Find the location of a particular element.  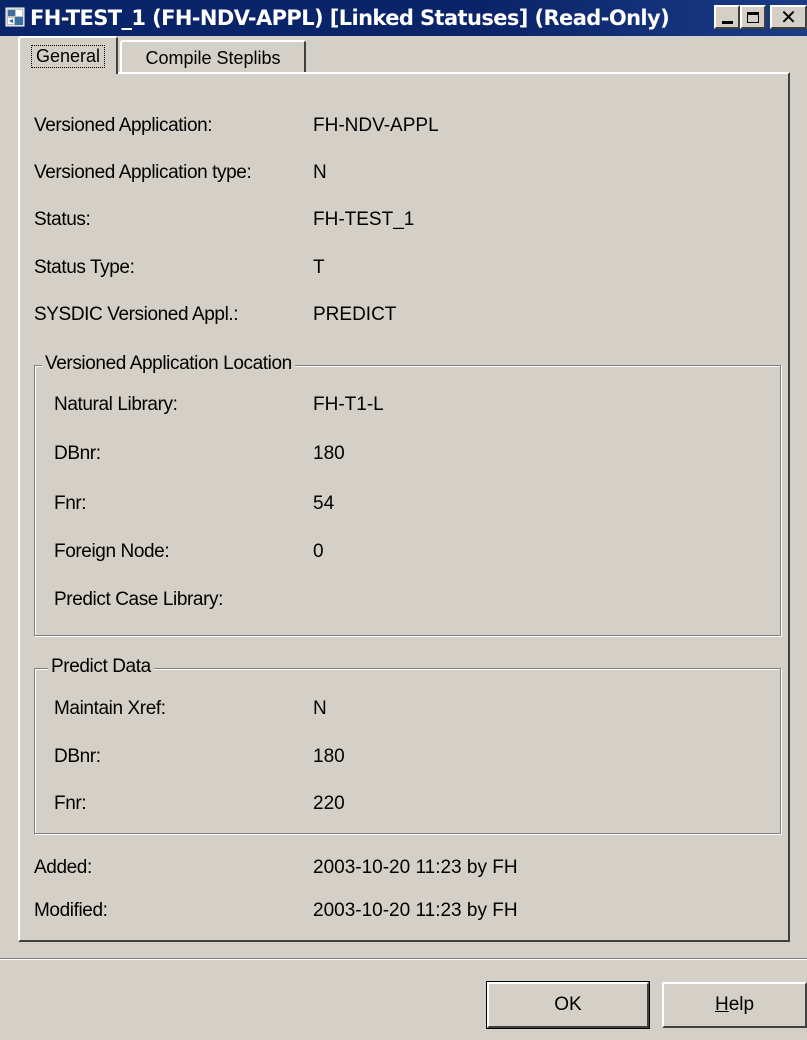

help-button-label: Help is located at coordinates (734, 1005).